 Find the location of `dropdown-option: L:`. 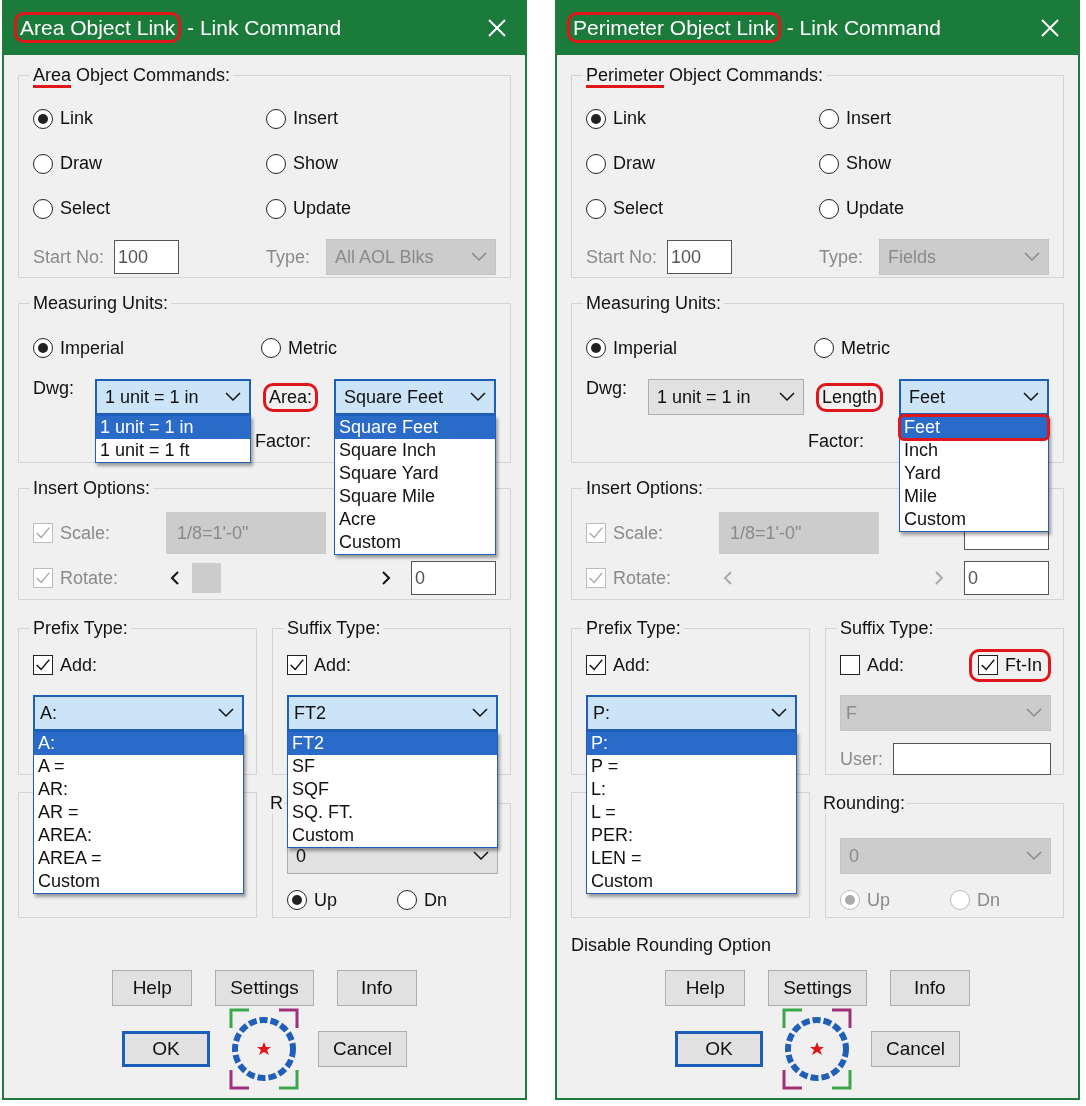

dropdown-option: L: is located at coordinates (691, 789).